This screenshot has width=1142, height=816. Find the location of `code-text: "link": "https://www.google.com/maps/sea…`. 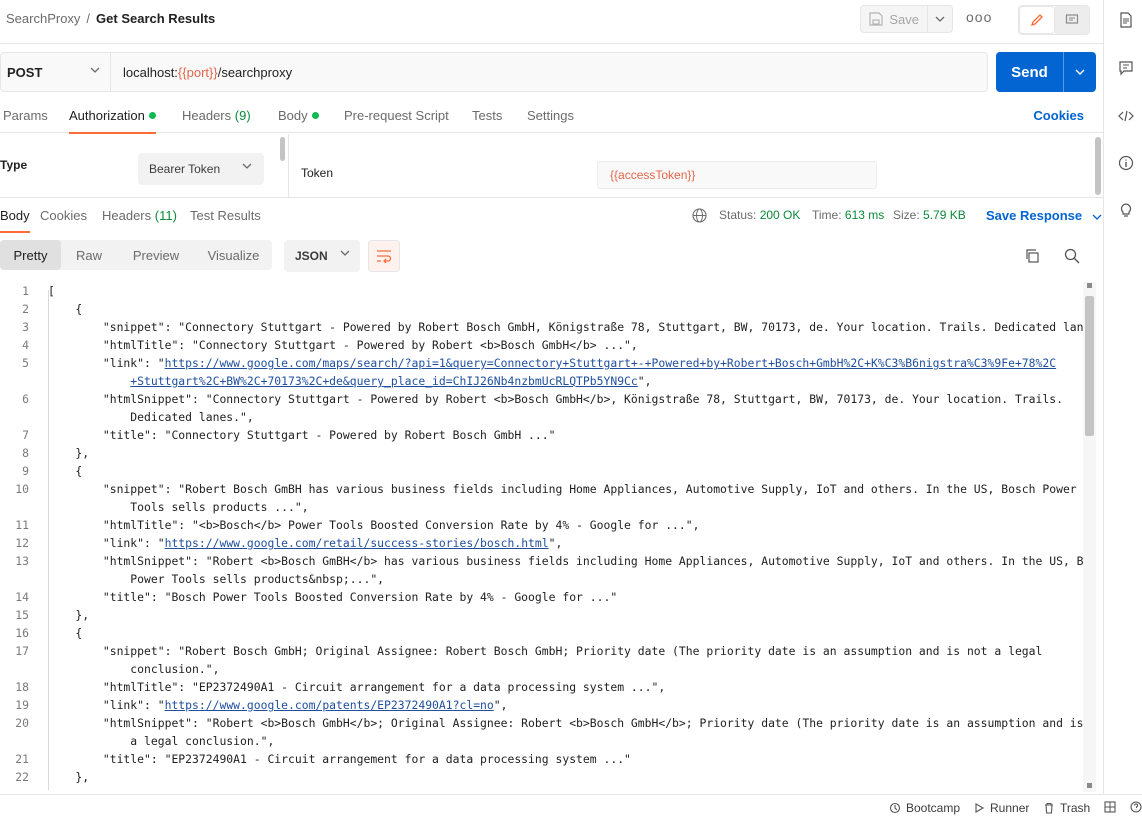

code-text: "link": "https://www.google.com/maps/sea… is located at coordinates (552, 363).